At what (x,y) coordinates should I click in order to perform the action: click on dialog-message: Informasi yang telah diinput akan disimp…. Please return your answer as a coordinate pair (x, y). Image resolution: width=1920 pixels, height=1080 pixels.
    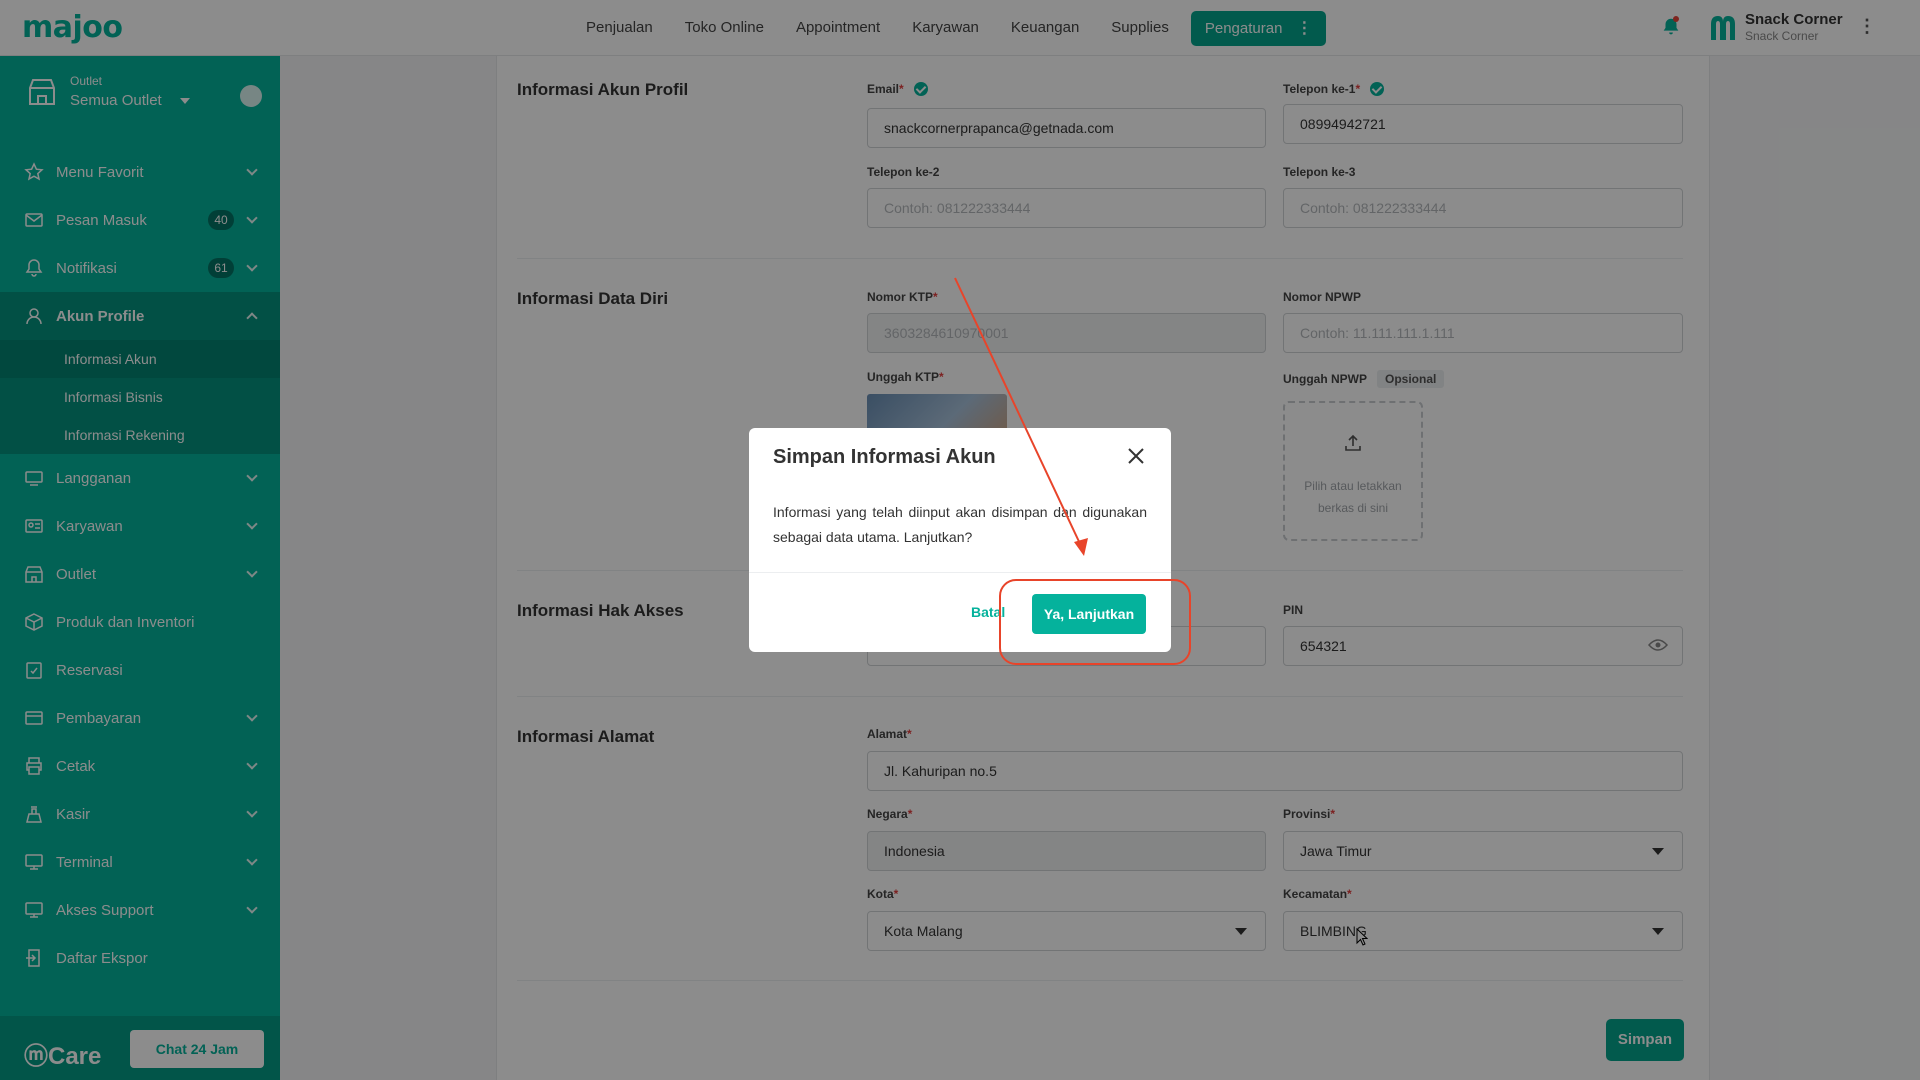
    Looking at the image, I should click on (960, 524).